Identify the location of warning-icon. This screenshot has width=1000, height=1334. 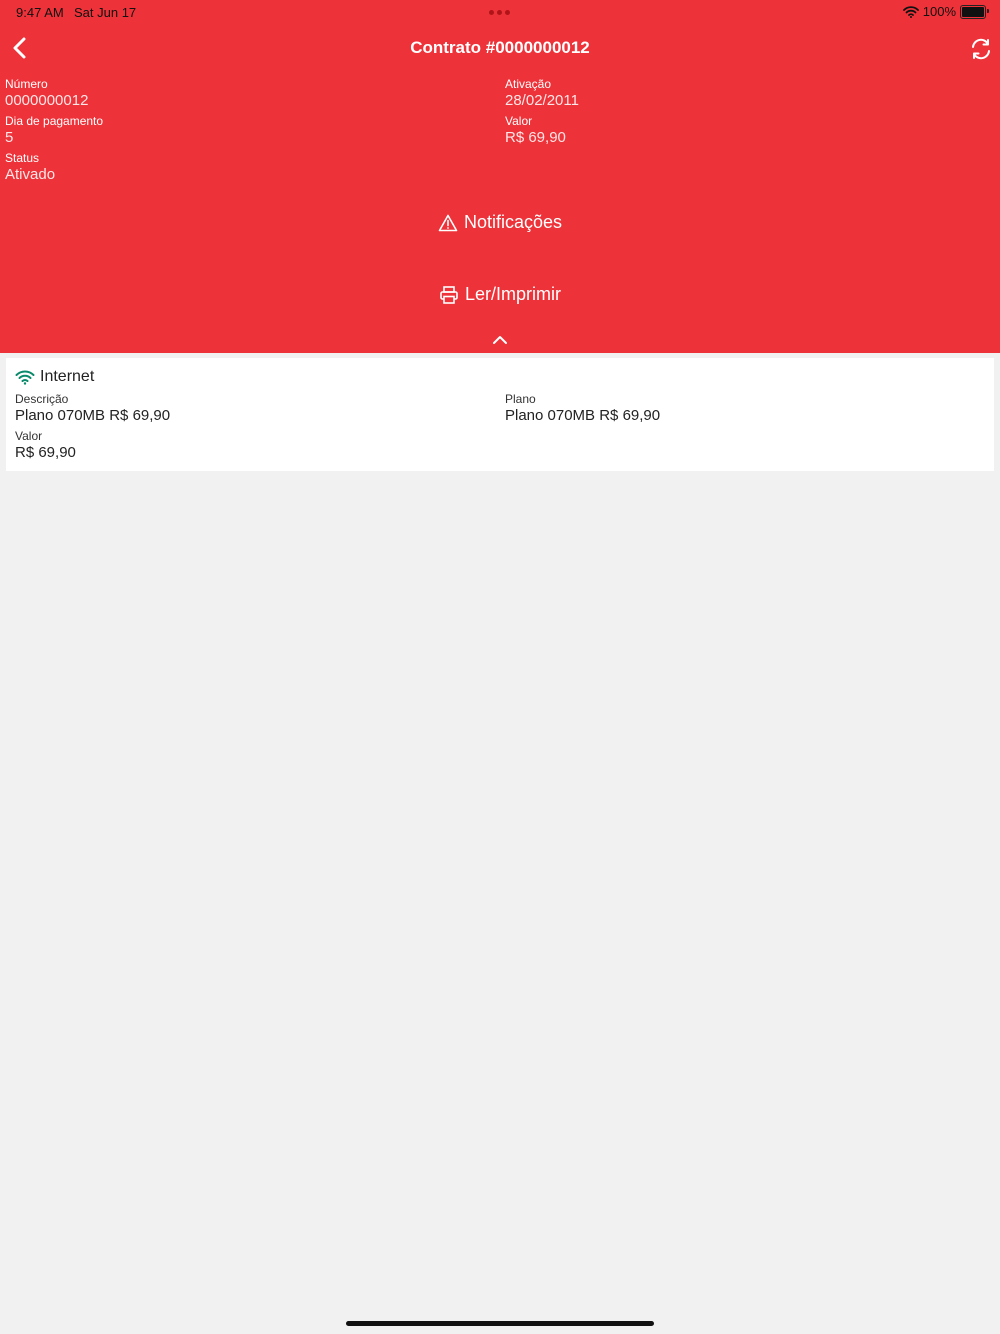
(448, 222).